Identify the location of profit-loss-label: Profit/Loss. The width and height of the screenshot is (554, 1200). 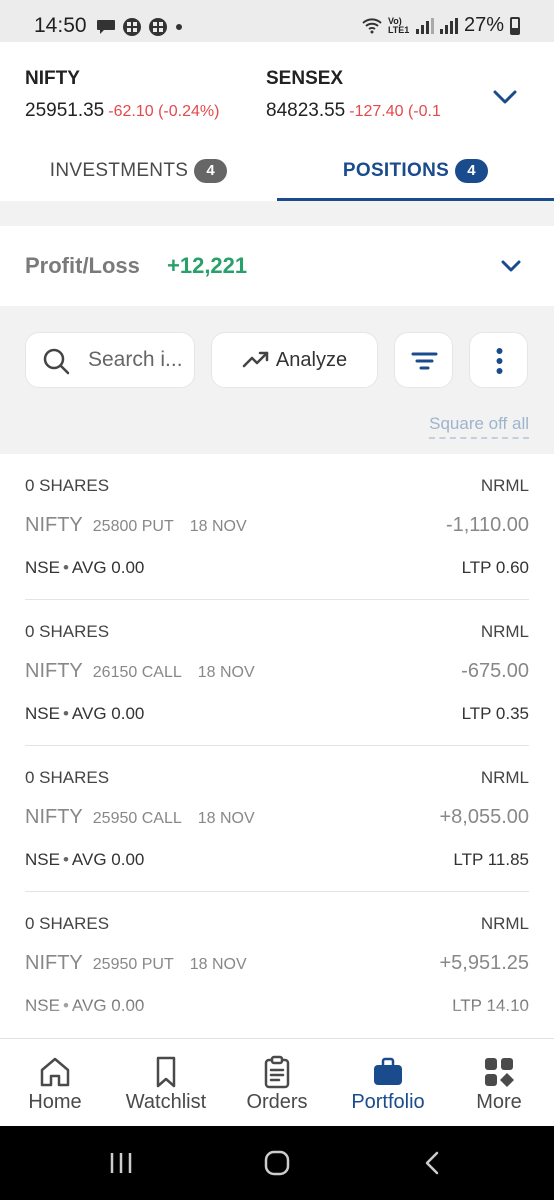
(82, 265).